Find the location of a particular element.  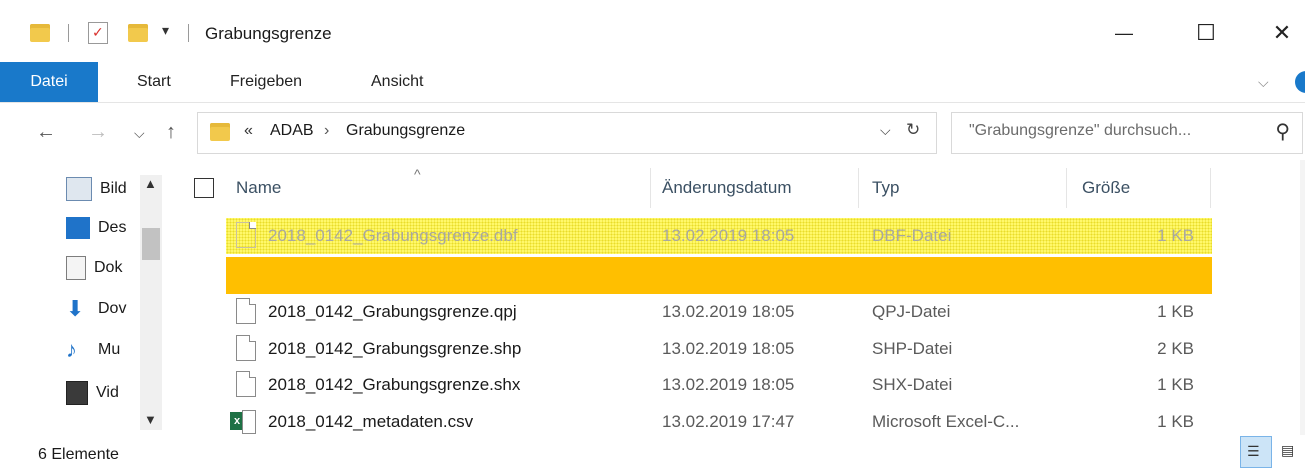

details-view-button: ☰ is located at coordinates (1256, 452).